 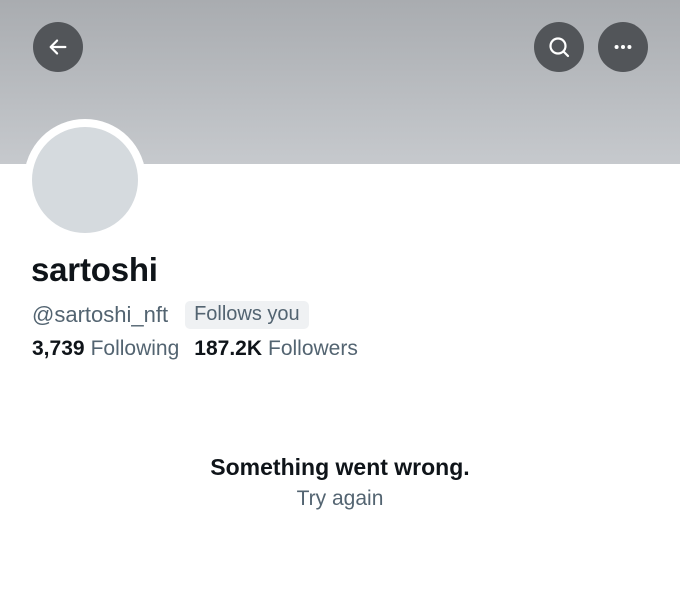 I want to click on followers-count: 187.2K, so click(x=228, y=348).